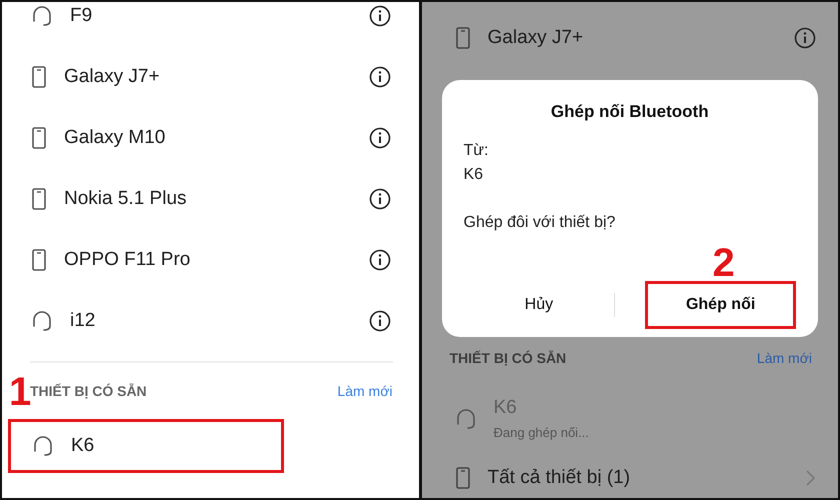 This screenshot has width=840, height=500. Describe the element at coordinates (811, 478) in the screenshot. I see `chevron-icon` at that location.